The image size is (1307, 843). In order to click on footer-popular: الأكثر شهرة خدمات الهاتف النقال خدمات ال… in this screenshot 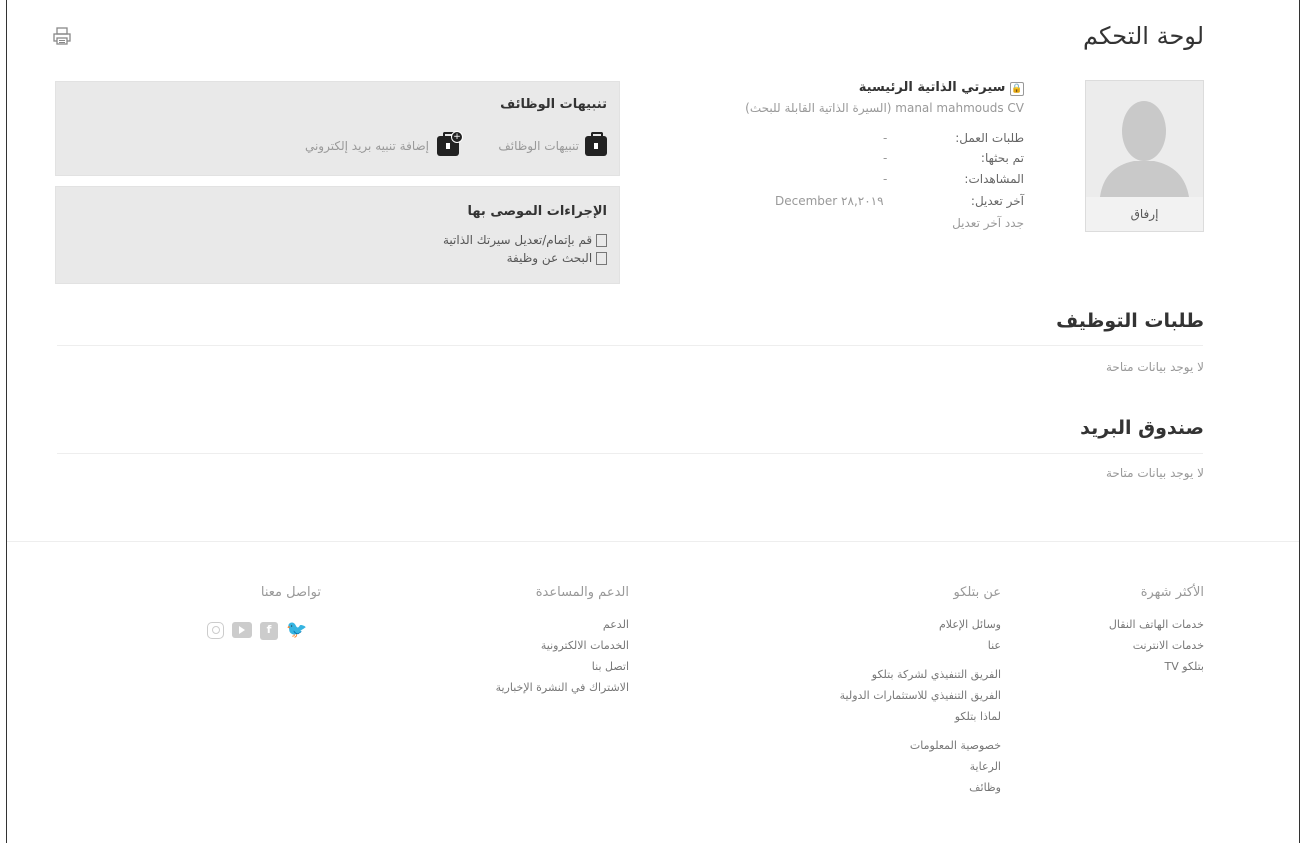, I will do `click(1104, 629)`.